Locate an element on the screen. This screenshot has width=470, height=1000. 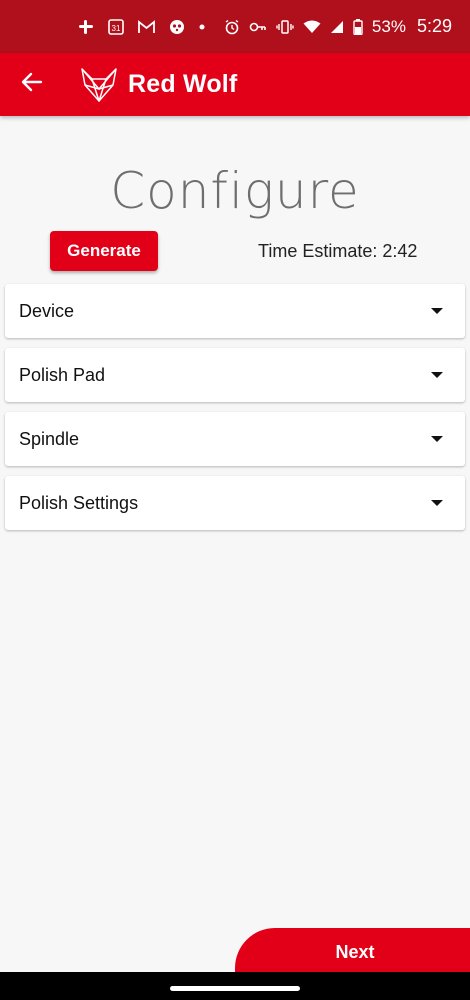
svg-text: 31 is located at coordinates (116, 28).